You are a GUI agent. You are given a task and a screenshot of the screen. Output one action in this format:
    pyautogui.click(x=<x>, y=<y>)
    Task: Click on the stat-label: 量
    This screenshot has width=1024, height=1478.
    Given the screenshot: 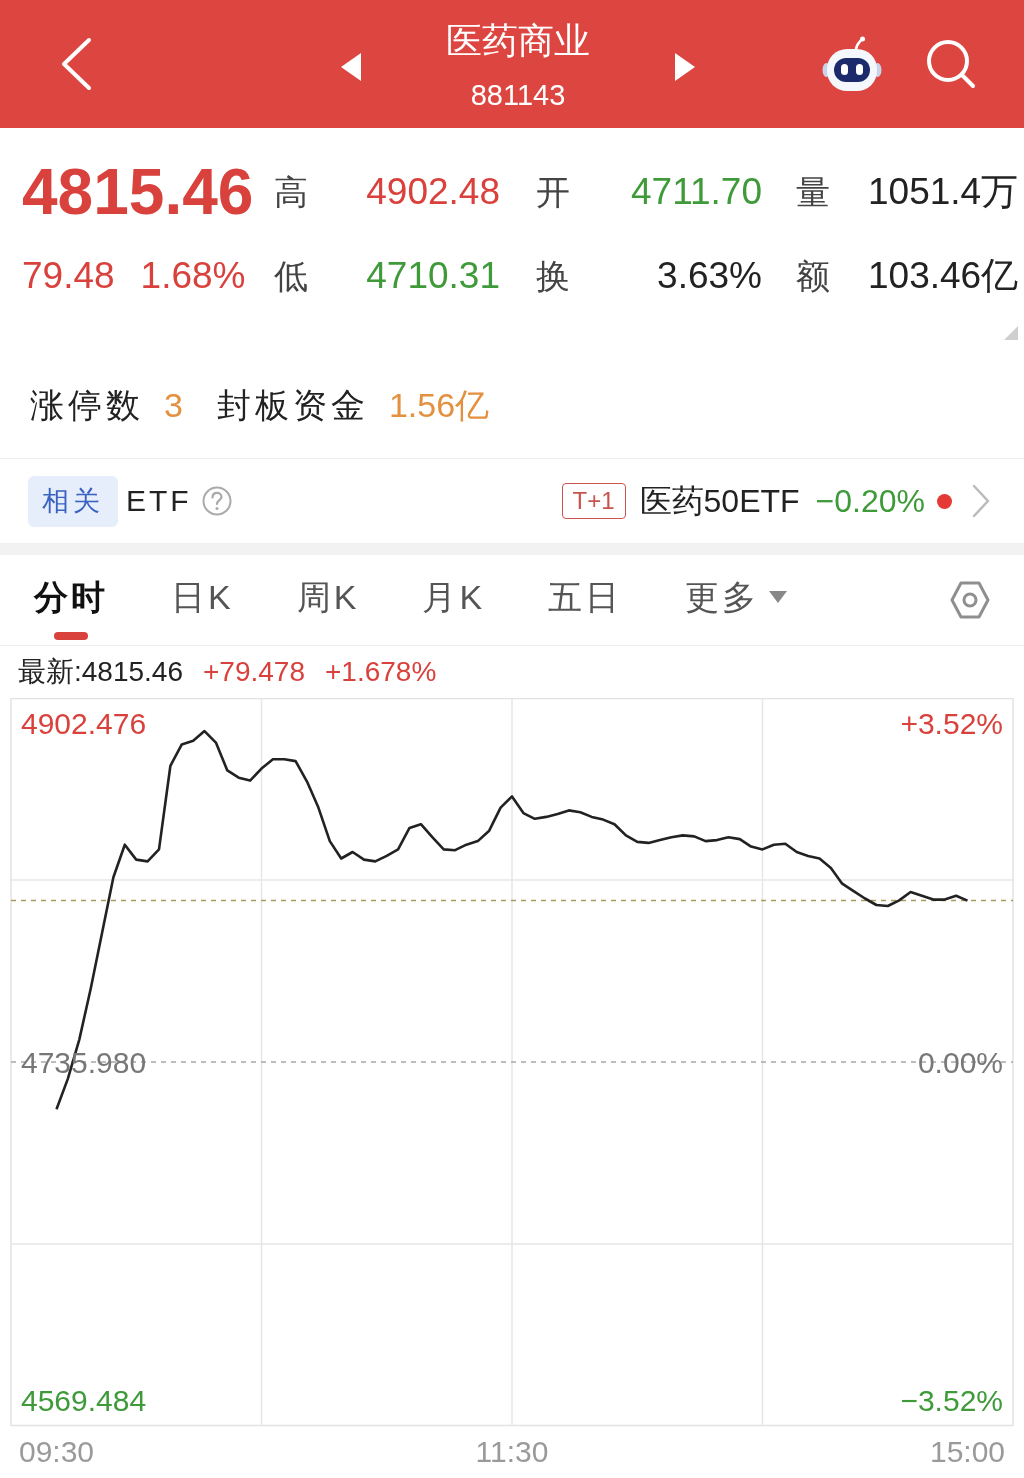 What is the action you would take?
    pyautogui.click(x=812, y=192)
    